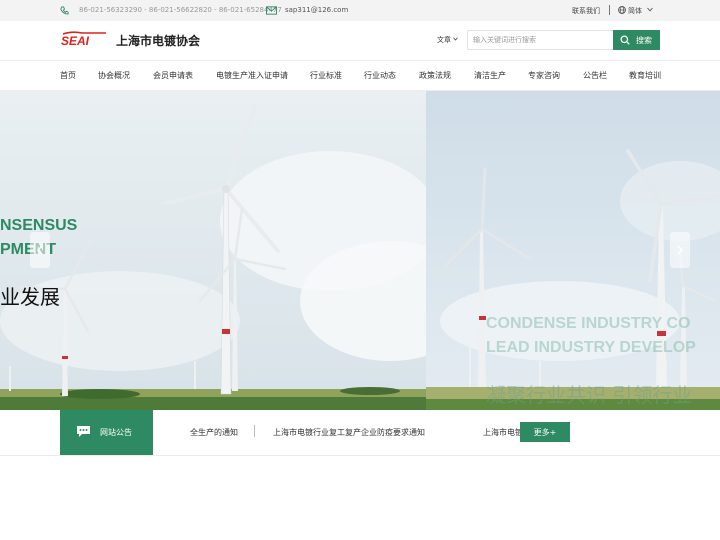 This screenshot has width=720, height=540. Describe the element at coordinates (501, 432) in the screenshot. I see `notice-item: 上海市电镀` at that location.